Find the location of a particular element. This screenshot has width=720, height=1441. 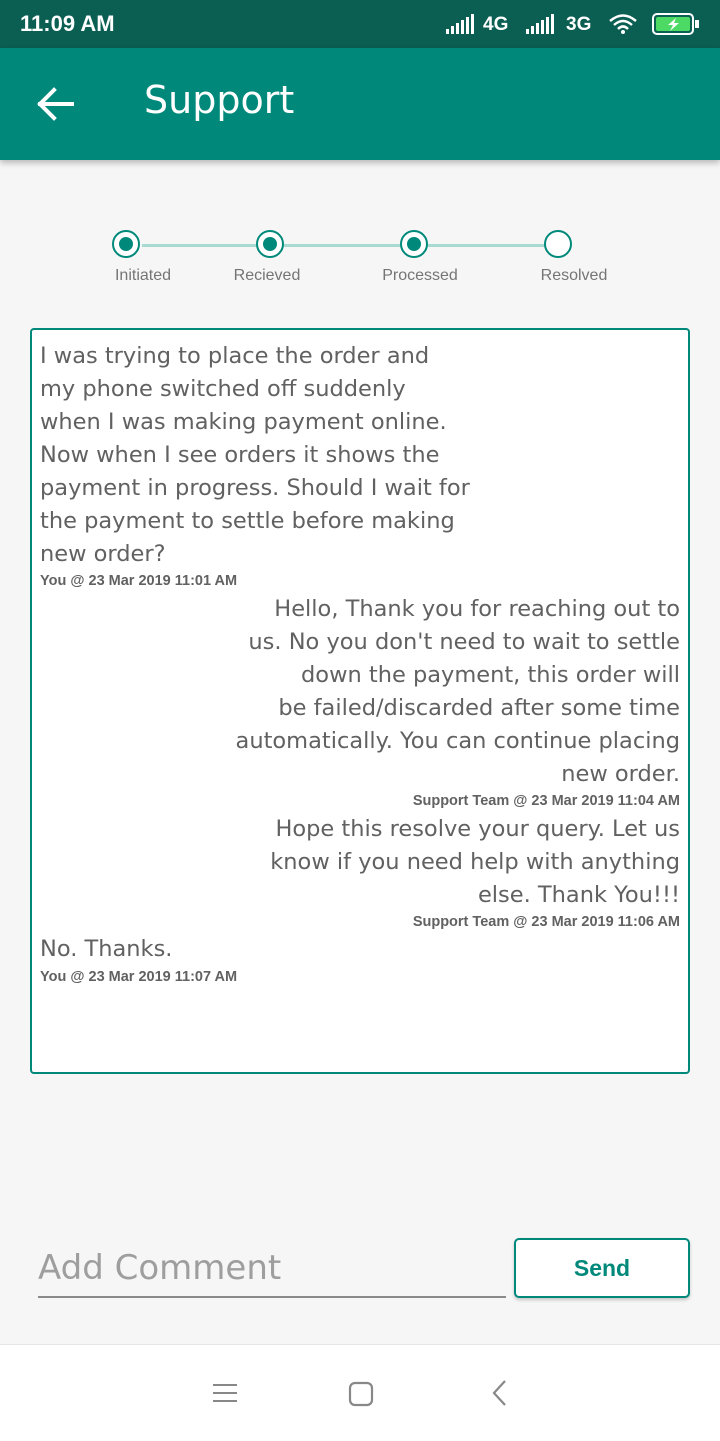

step-processed-dot is located at coordinates (414, 244).